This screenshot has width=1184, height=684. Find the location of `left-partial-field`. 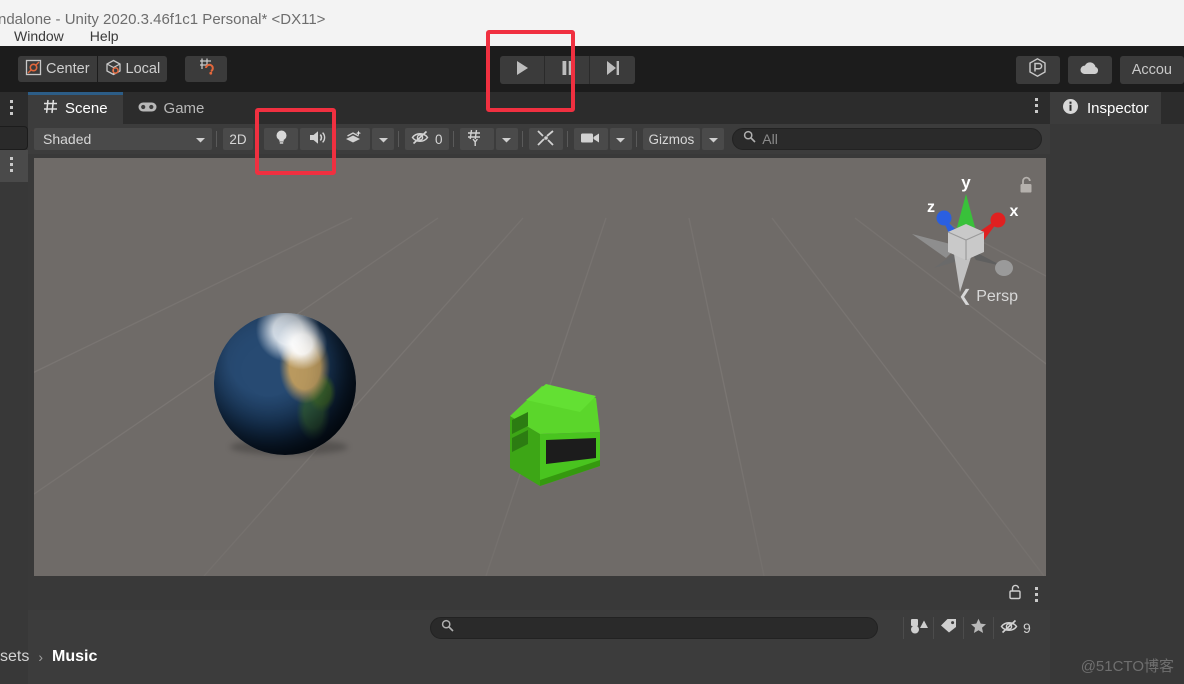

left-partial-field is located at coordinates (14, 138).